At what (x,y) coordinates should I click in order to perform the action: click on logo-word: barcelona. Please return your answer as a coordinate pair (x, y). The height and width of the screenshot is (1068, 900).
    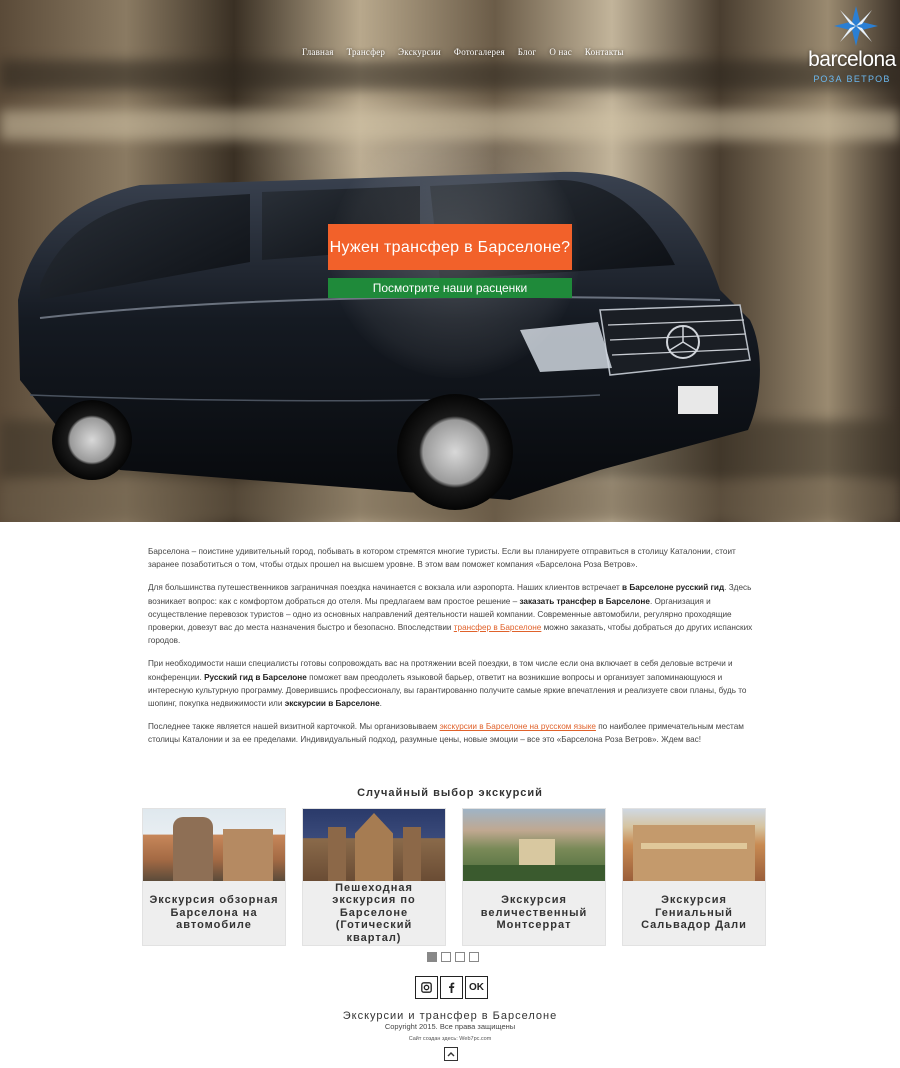
    Looking at the image, I should click on (852, 59).